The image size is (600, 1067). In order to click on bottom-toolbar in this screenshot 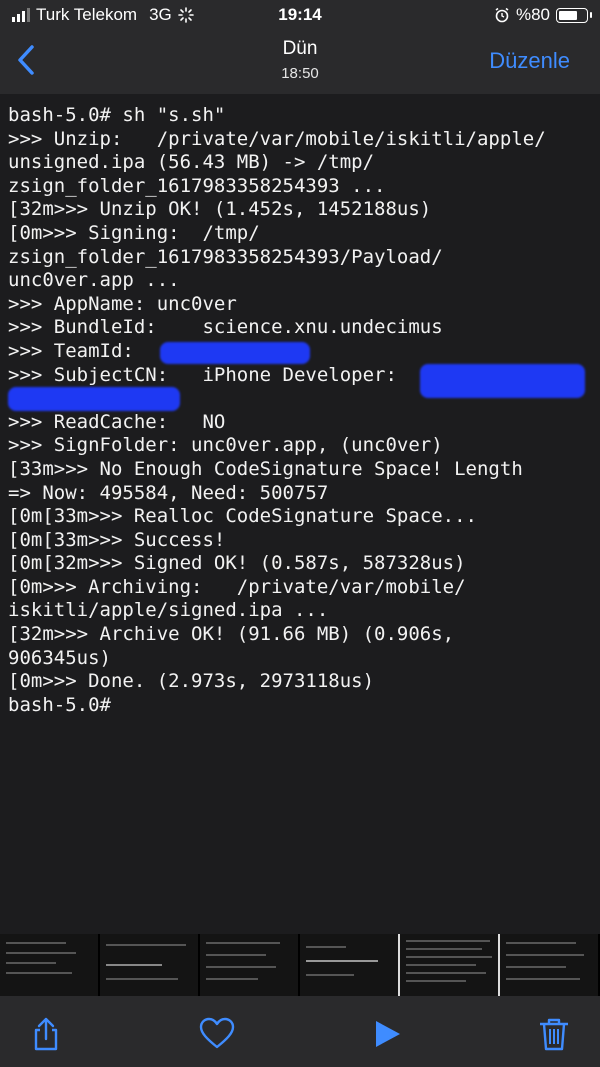, I will do `click(300, 1031)`.